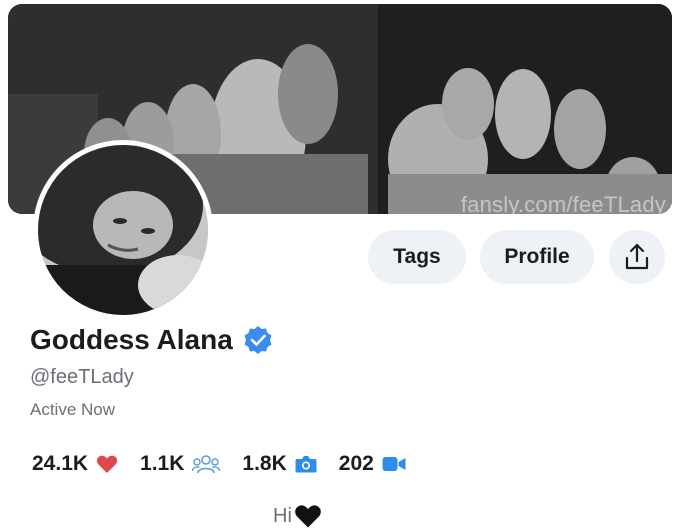 The height and width of the screenshot is (531, 680). I want to click on tags-button-label: Tags, so click(417, 256).